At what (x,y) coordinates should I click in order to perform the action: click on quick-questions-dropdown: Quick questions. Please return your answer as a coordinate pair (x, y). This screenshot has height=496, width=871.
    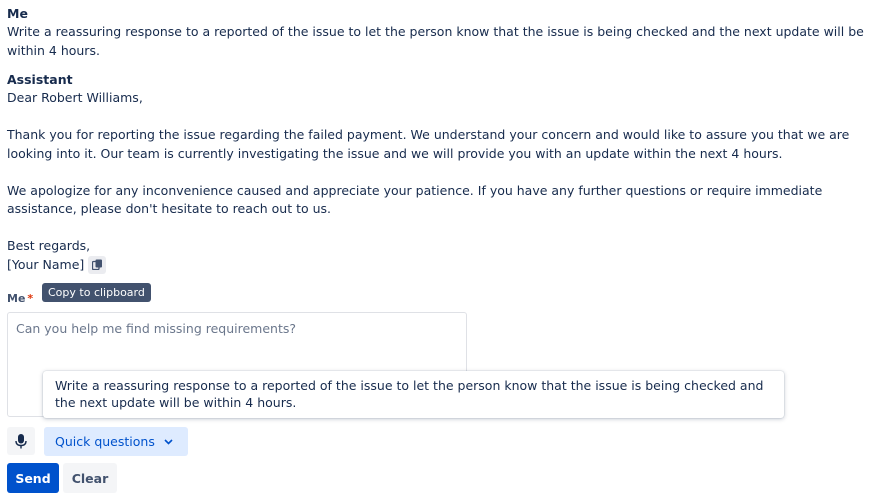
    Looking at the image, I should click on (116, 441).